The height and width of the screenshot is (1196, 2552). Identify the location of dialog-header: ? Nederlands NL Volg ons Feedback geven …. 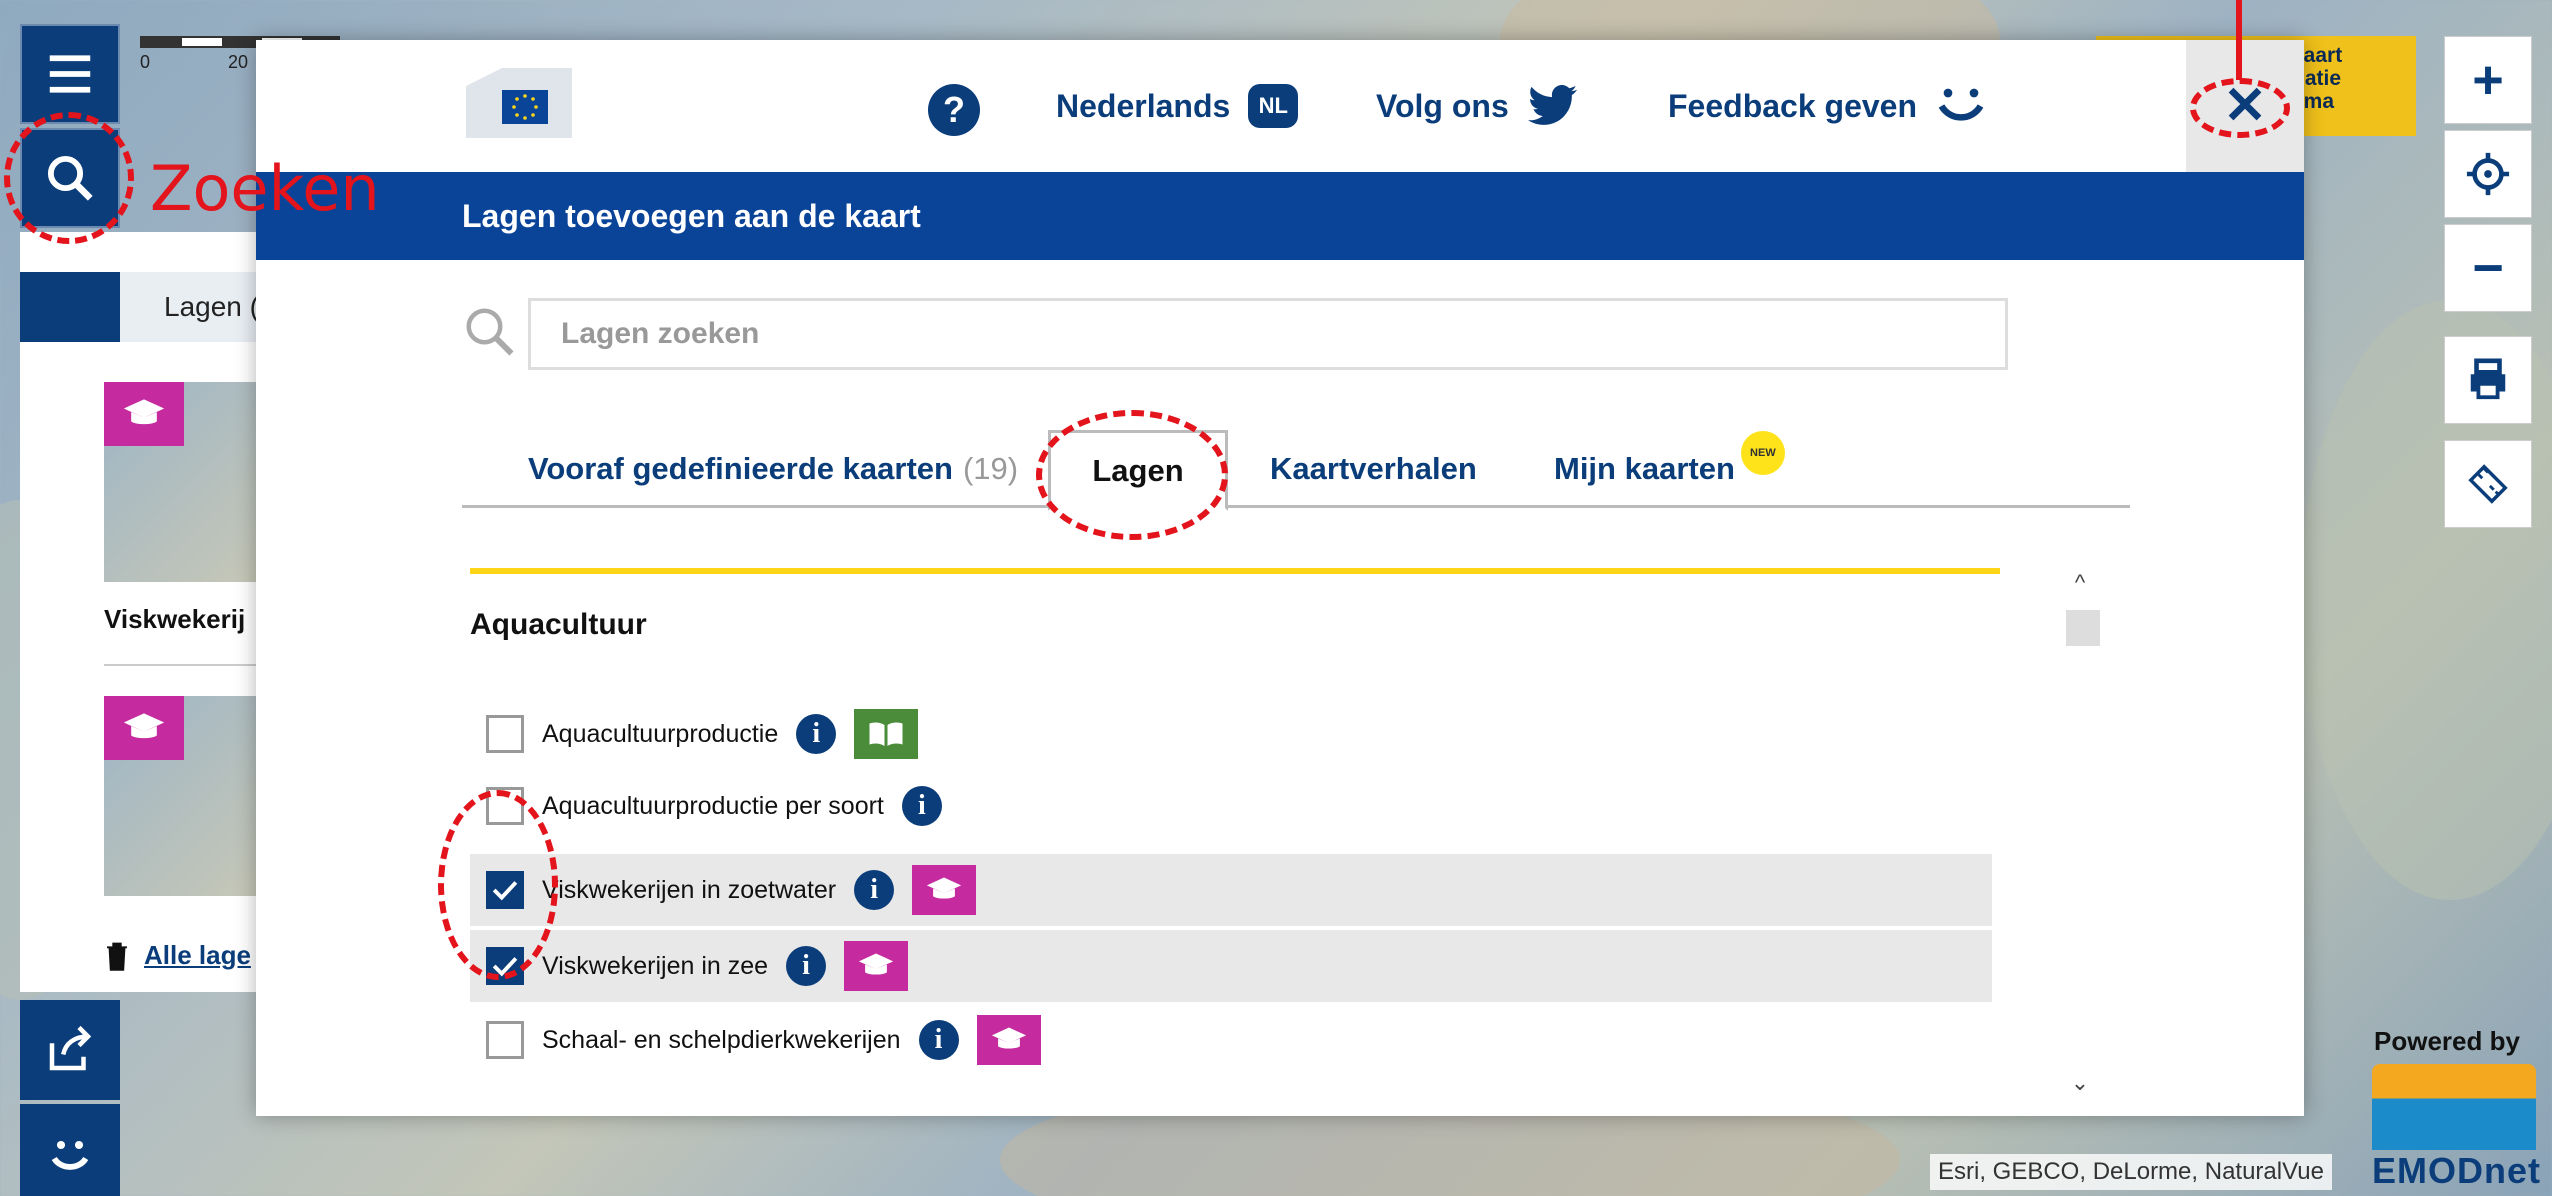
(1280, 106).